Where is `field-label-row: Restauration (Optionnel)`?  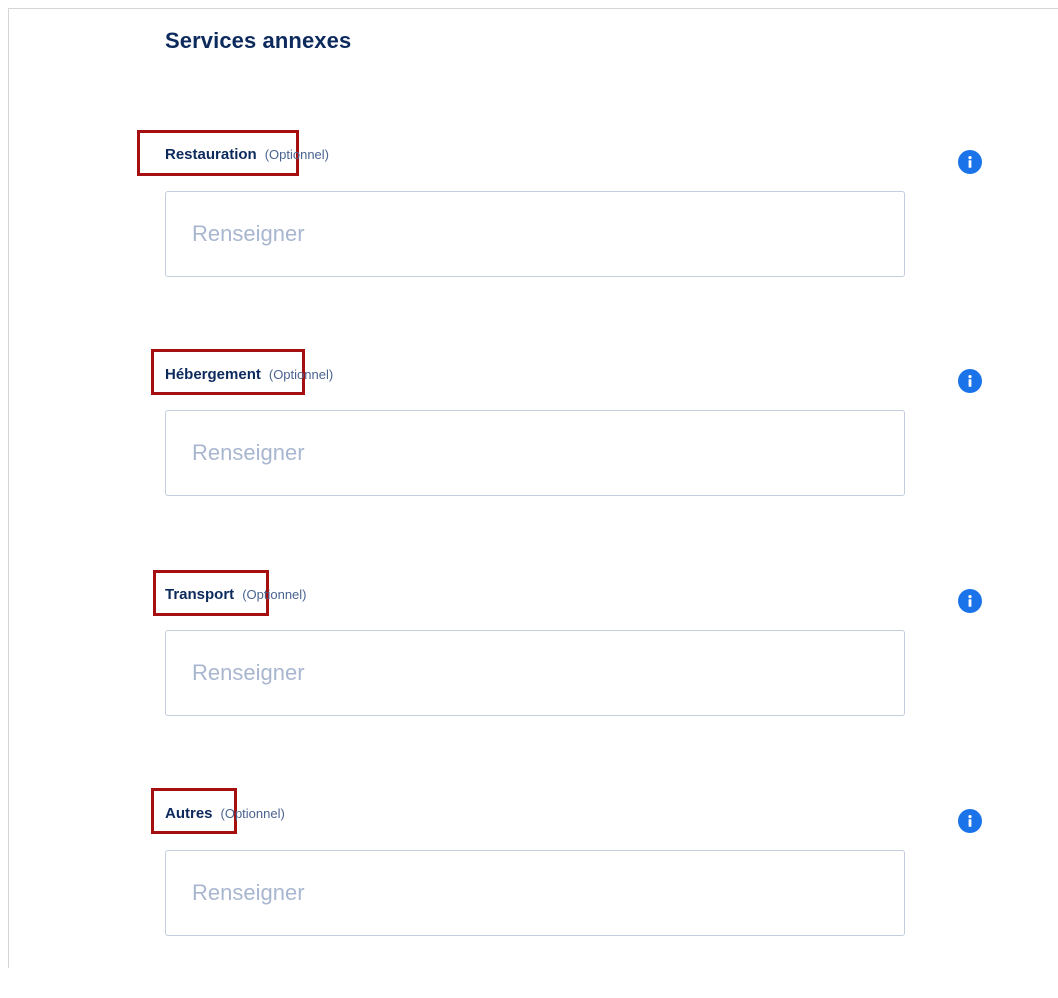
field-label-row: Restauration (Optionnel) is located at coordinates (247, 154).